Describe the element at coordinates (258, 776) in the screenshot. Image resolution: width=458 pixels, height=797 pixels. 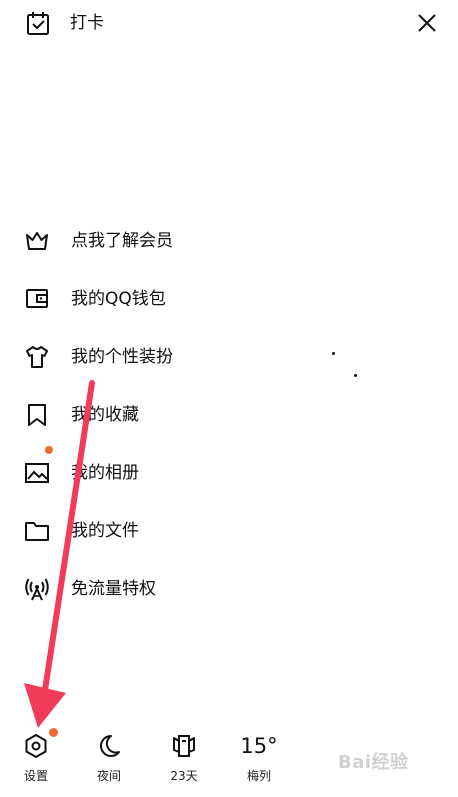
I see `weather-location-label: 梅列` at that location.